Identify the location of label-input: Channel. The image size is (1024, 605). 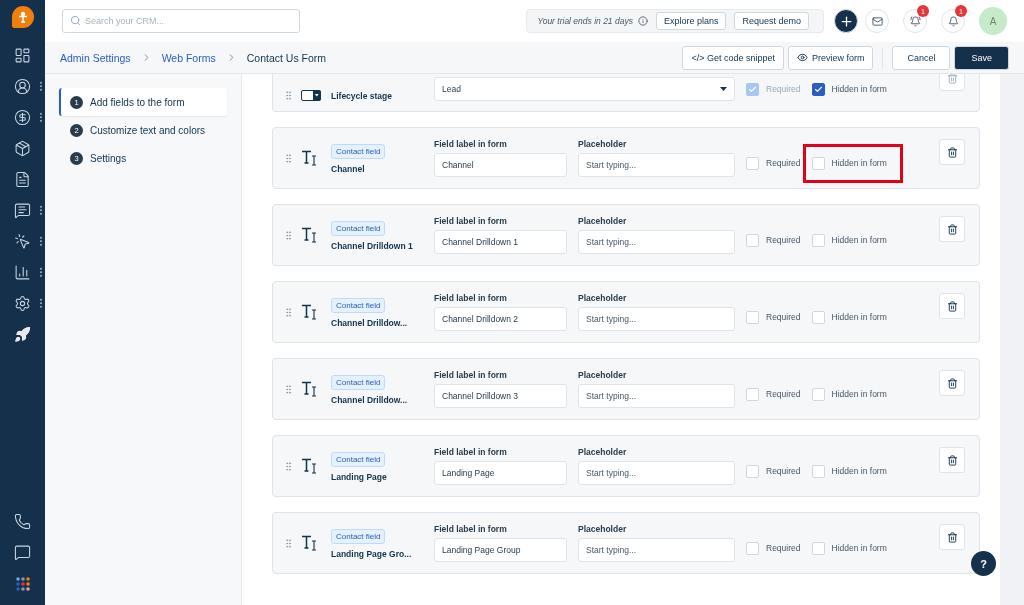
(500, 165).